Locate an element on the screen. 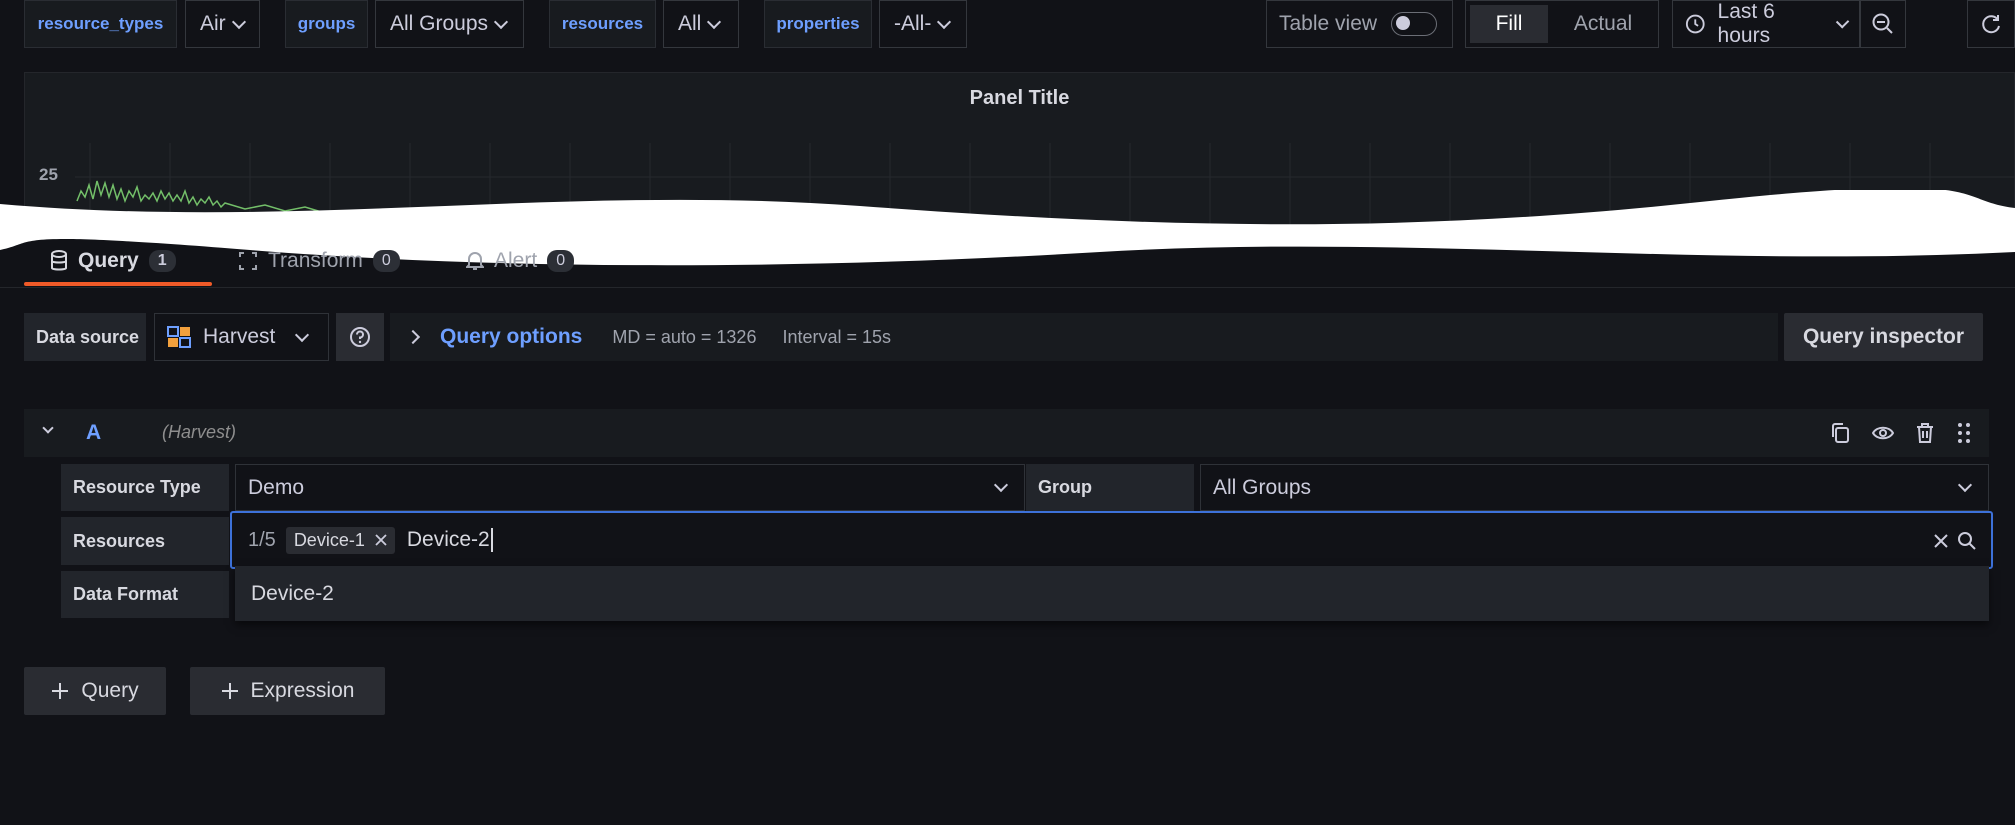 The width and height of the screenshot is (2015, 825). table-view-toggle: Table view is located at coordinates (1359, 24).